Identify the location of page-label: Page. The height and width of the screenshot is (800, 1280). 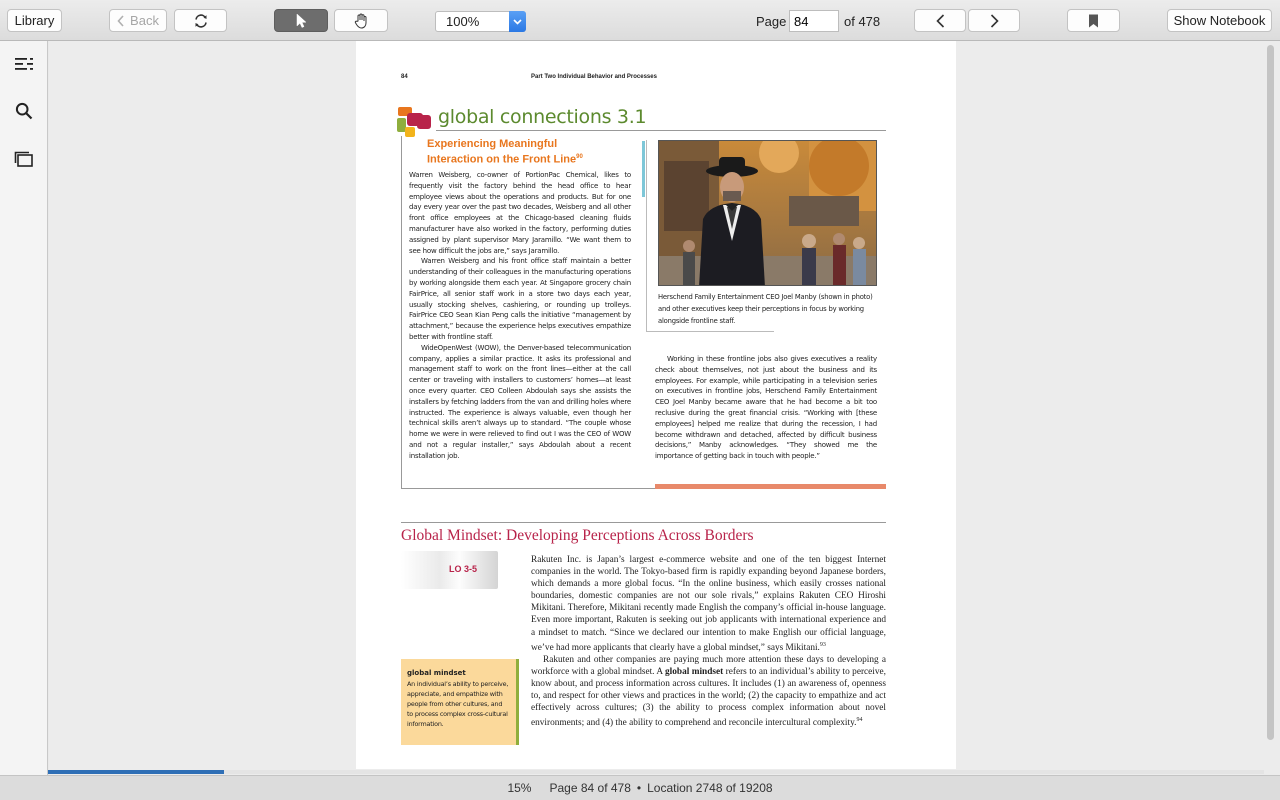
(771, 21).